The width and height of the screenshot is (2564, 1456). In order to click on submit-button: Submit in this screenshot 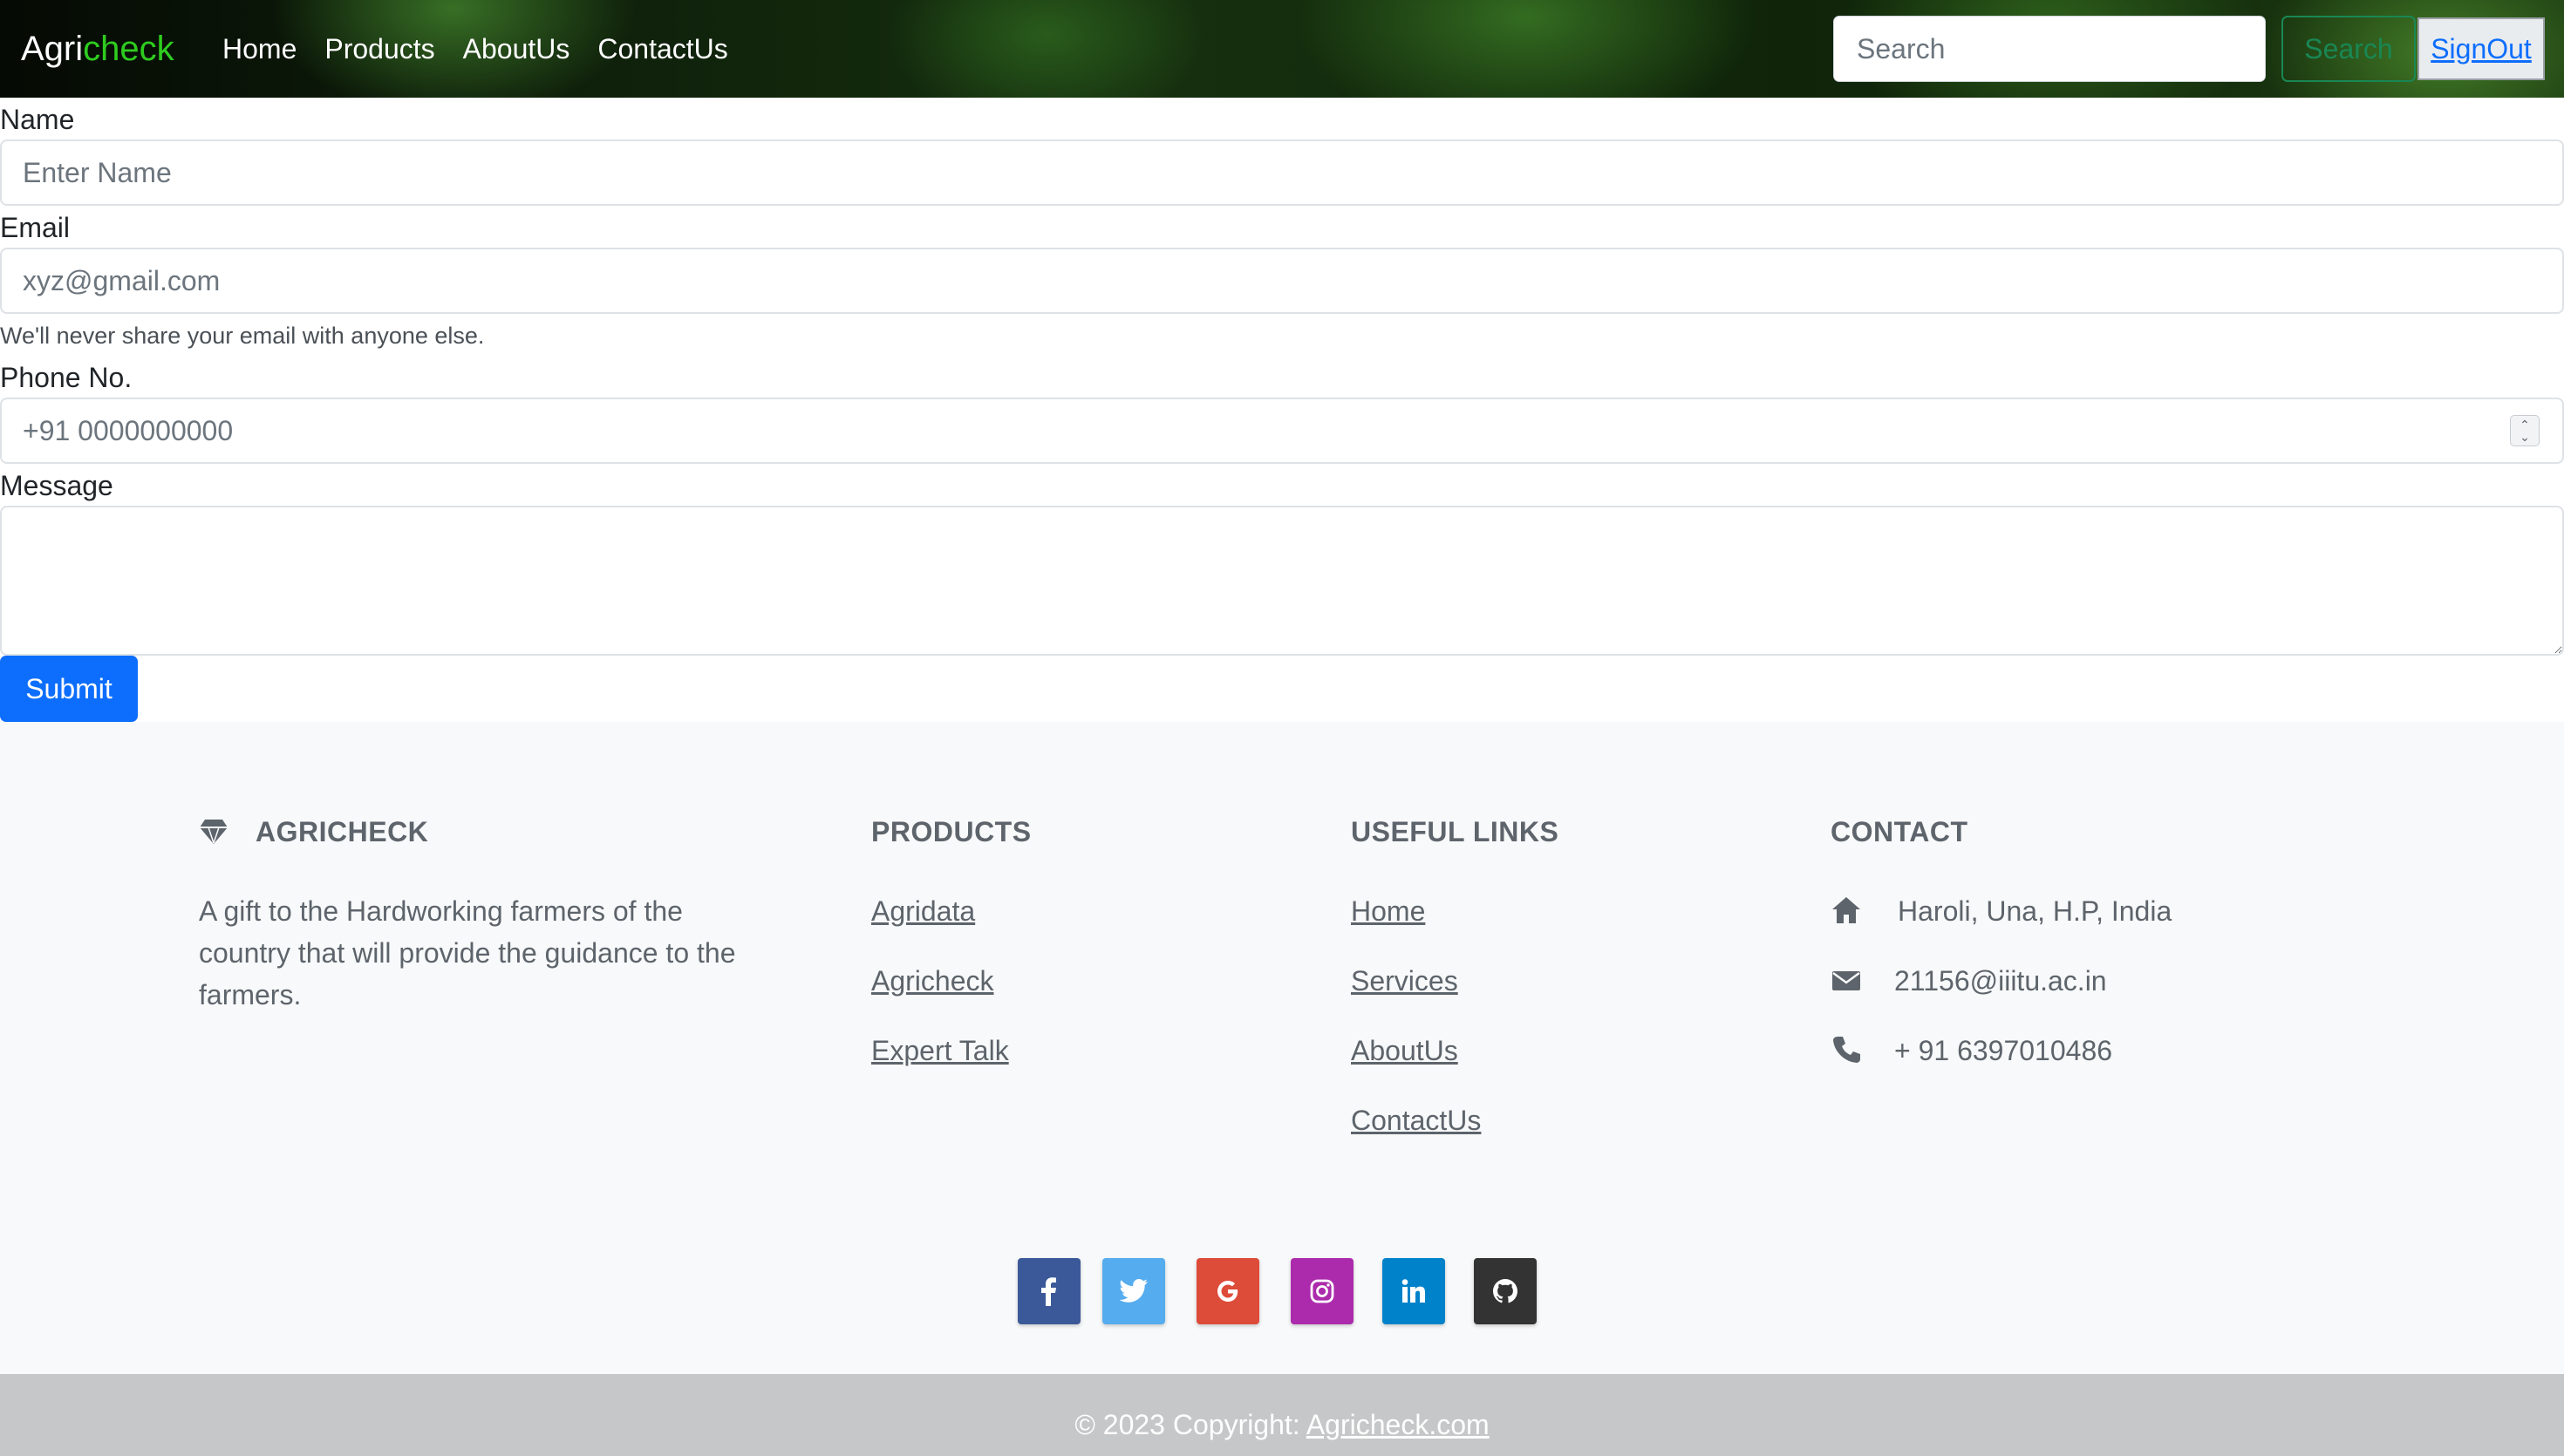, I will do `click(69, 689)`.